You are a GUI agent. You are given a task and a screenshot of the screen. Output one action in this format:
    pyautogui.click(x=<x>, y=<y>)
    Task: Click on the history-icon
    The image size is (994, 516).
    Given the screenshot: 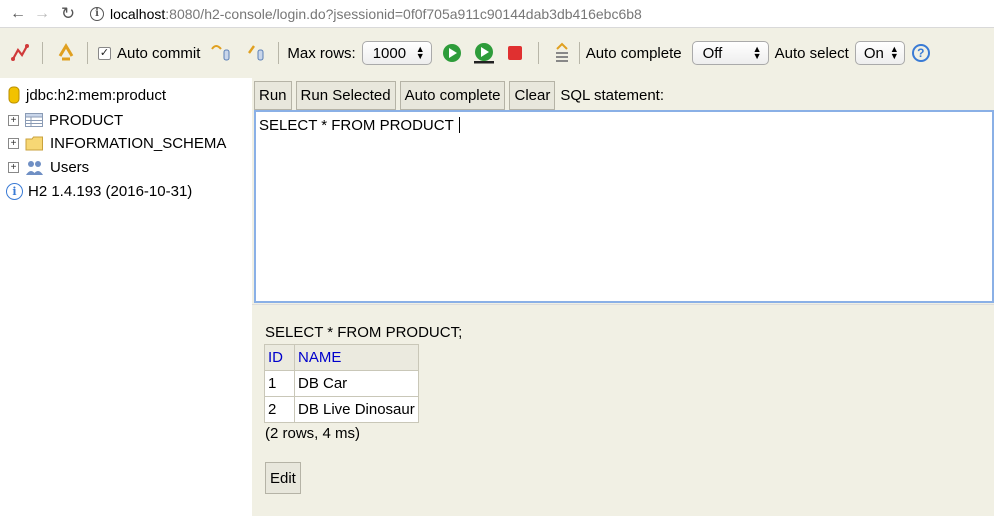 What is the action you would take?
    pyautogui.click(x=562, y=53)
    